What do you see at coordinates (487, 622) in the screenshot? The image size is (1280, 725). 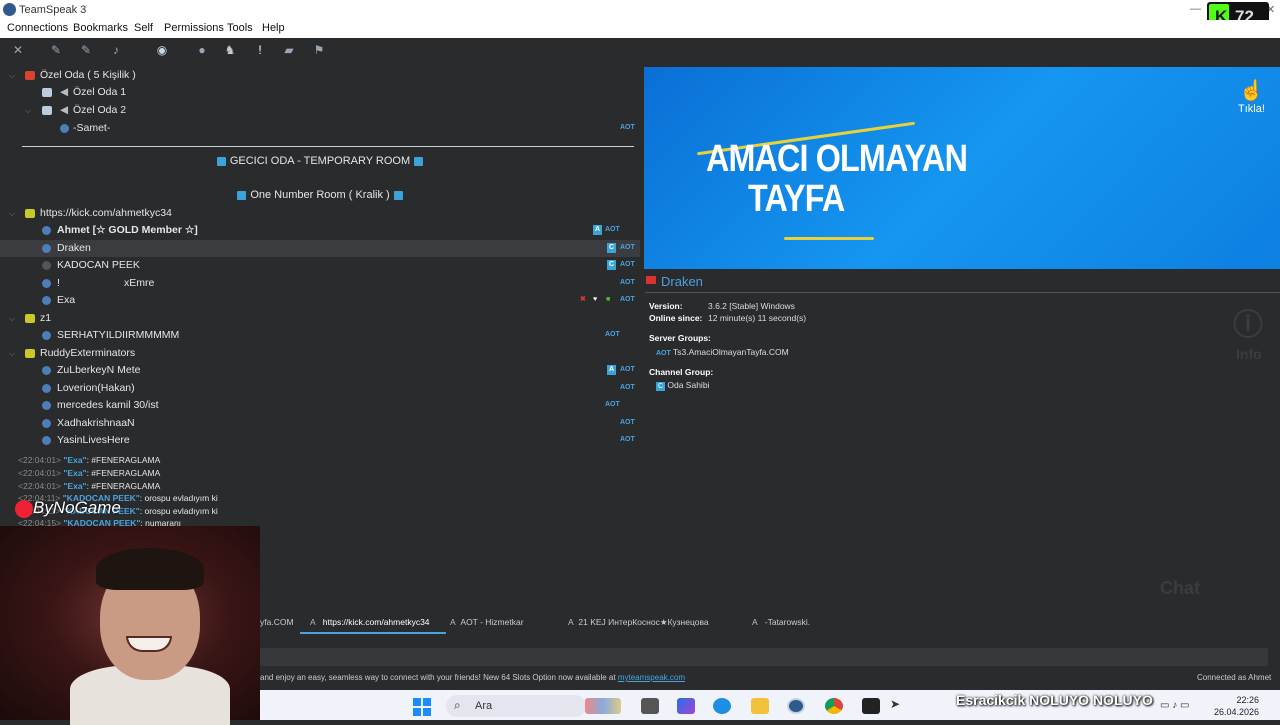 I see `tab-aot: A AOT - Hizmetkar` at bounding box center [487, 622].